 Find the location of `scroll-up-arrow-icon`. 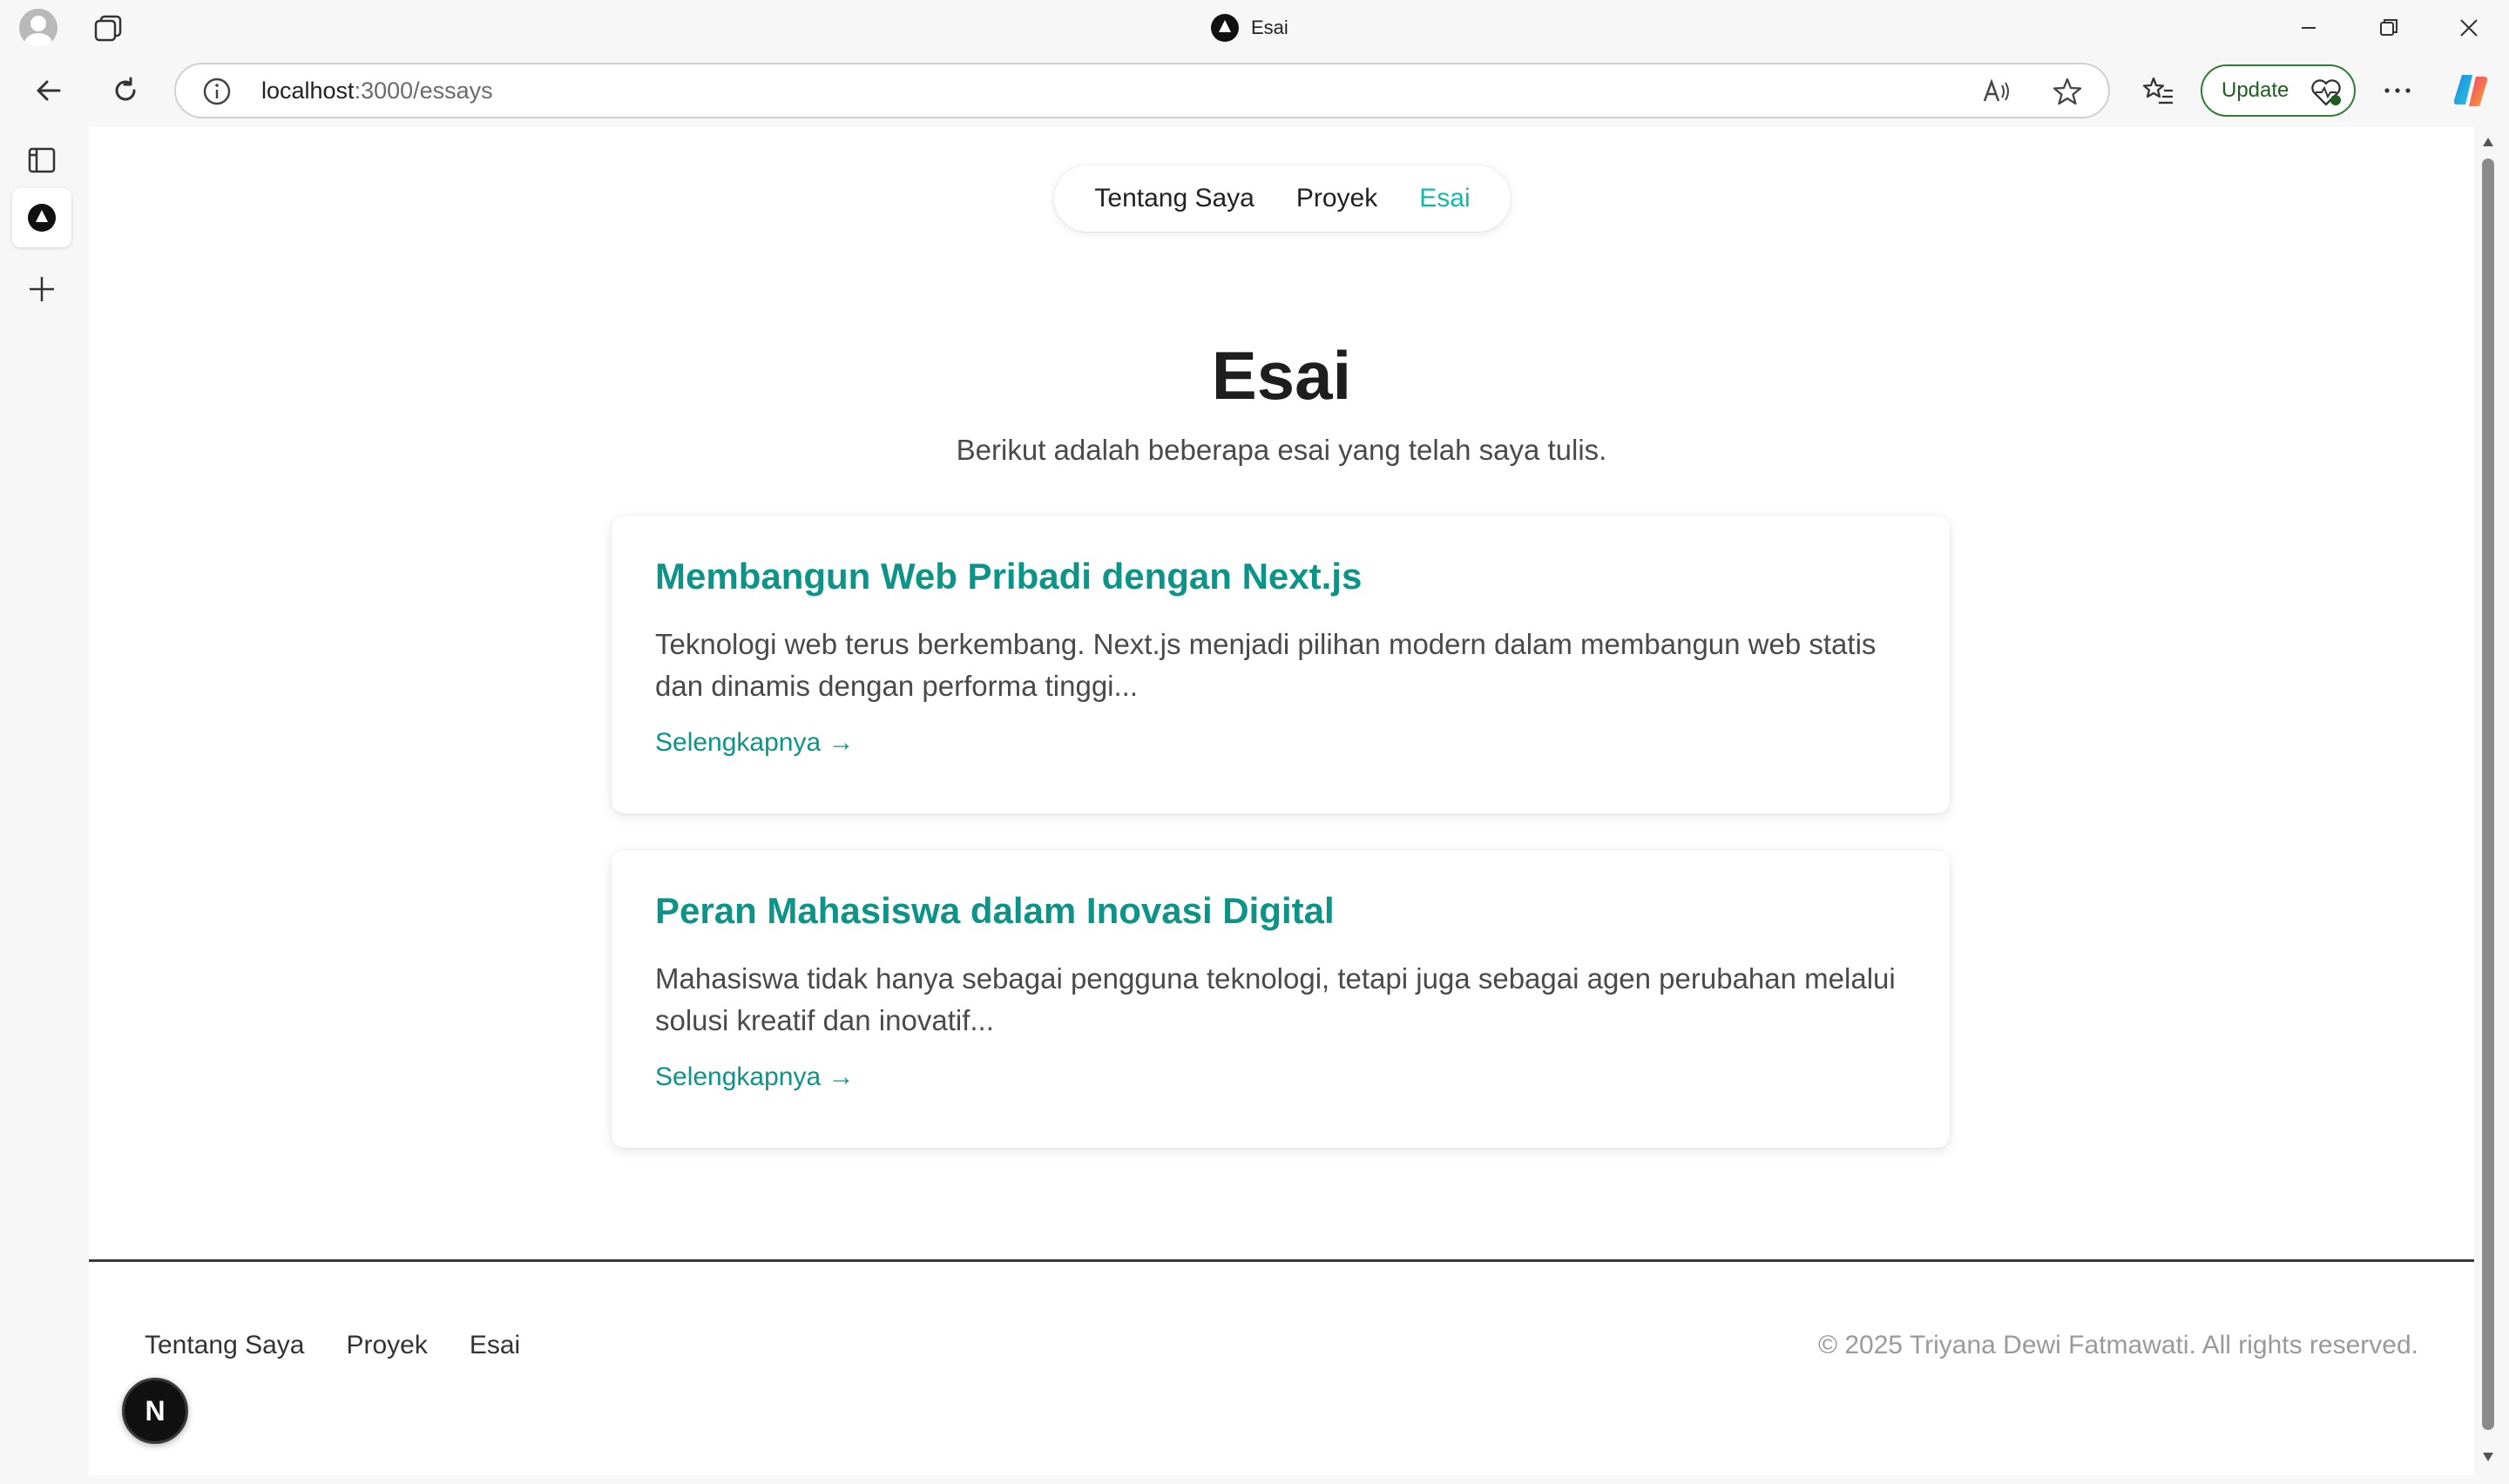

scroll-up-arrow-icon is located at coordinates (2488, 142).